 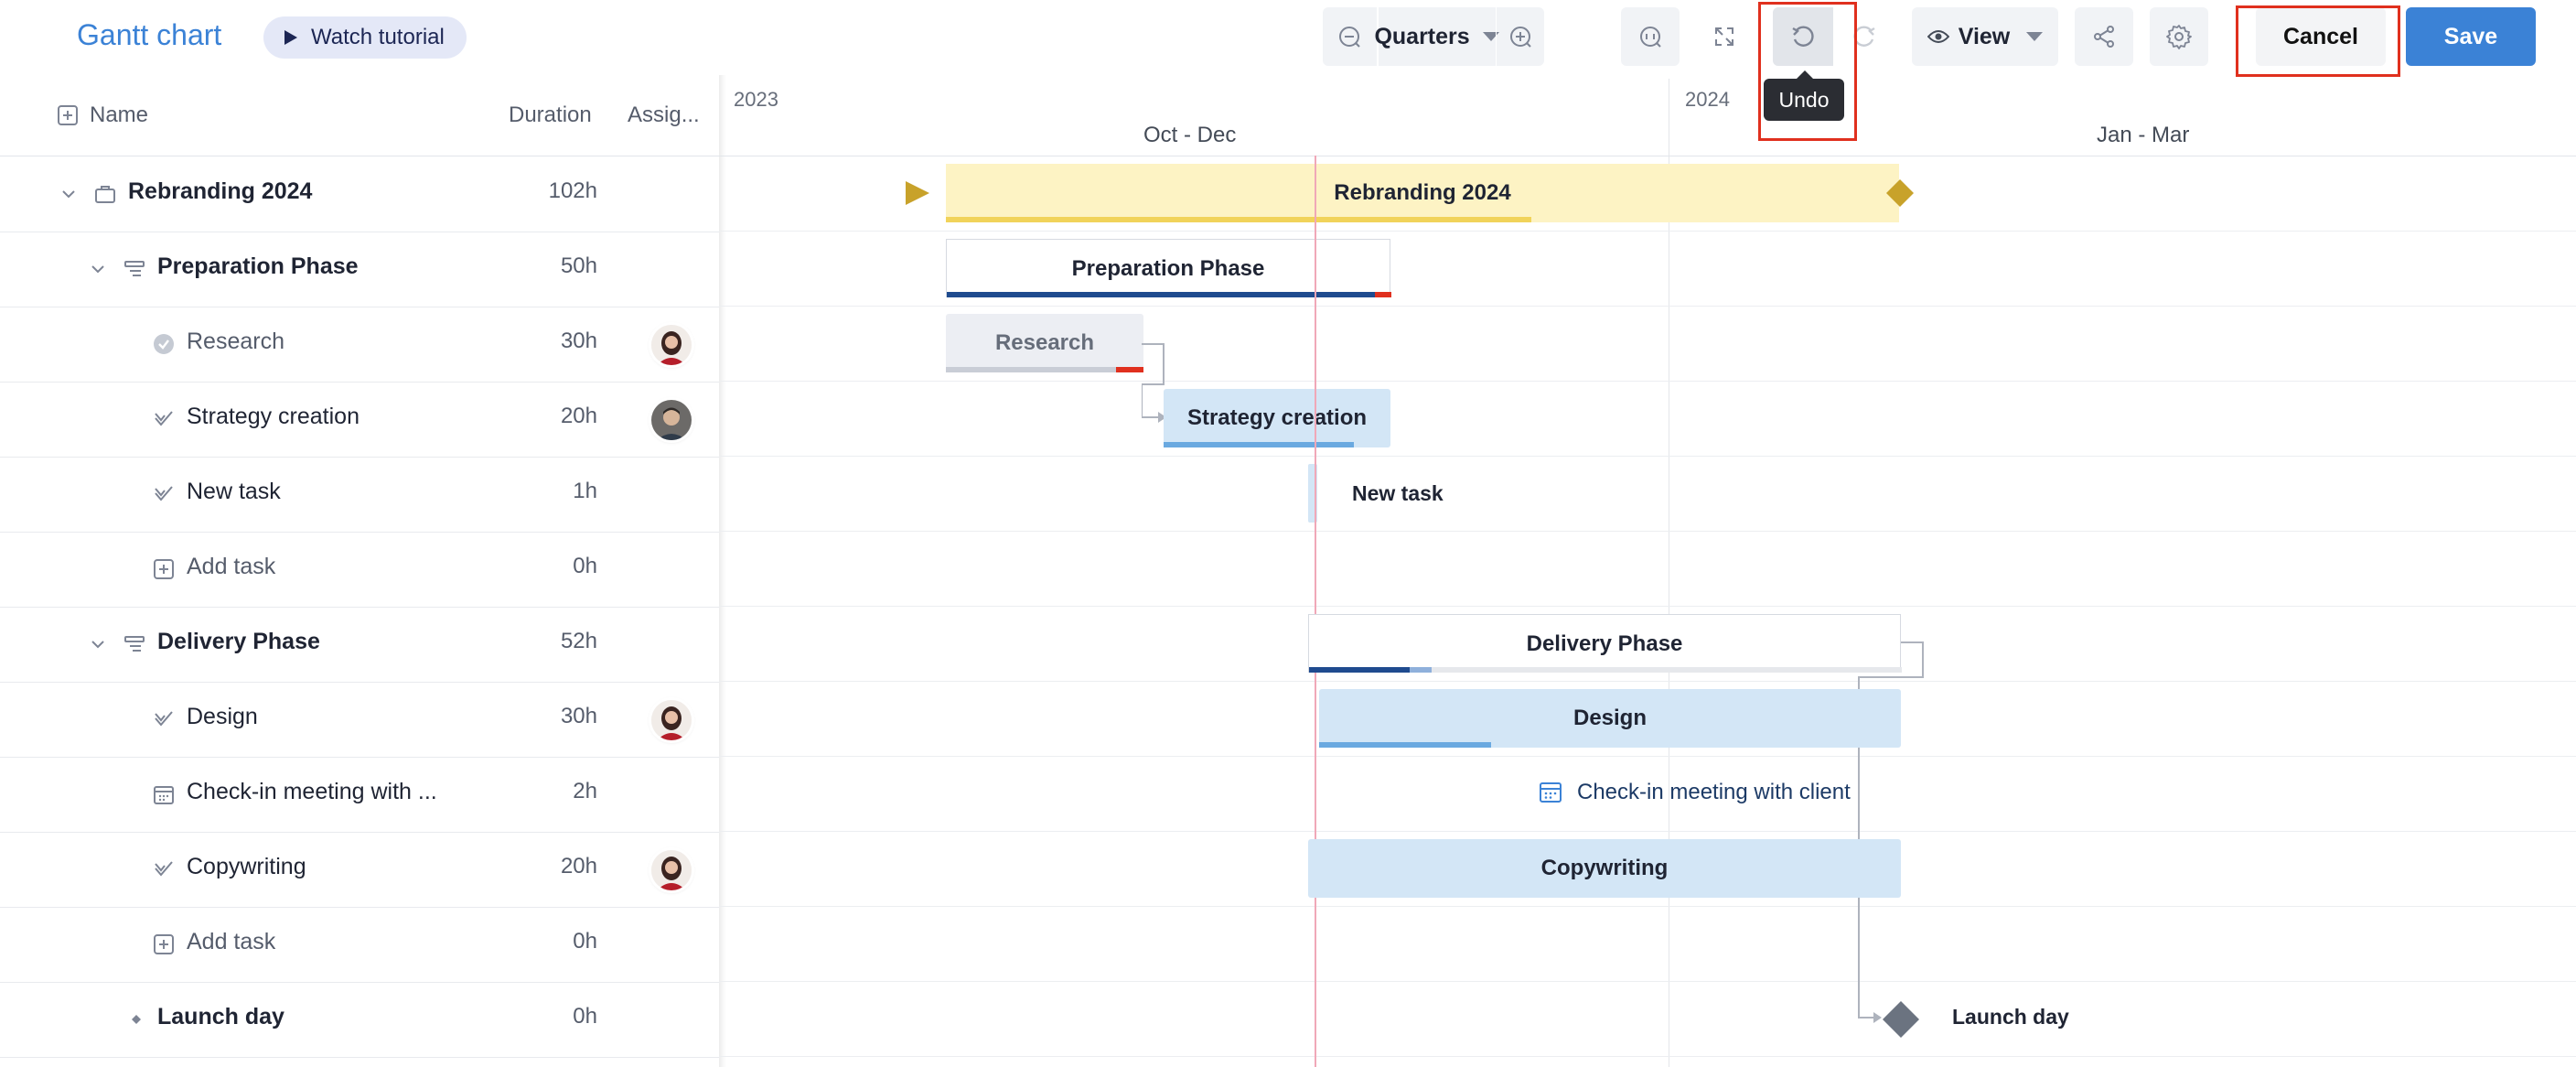 I want to click on expand-icon, so click(x=1724, y=36).